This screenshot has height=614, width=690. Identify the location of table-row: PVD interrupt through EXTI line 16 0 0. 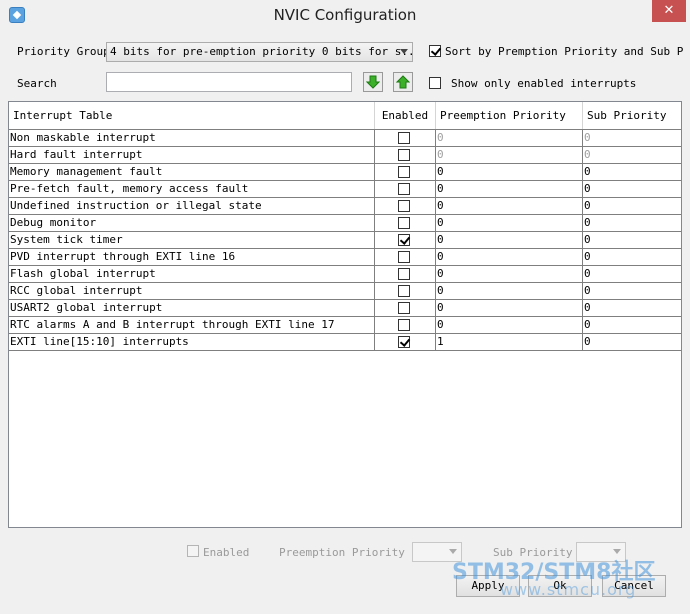
(345, 257).